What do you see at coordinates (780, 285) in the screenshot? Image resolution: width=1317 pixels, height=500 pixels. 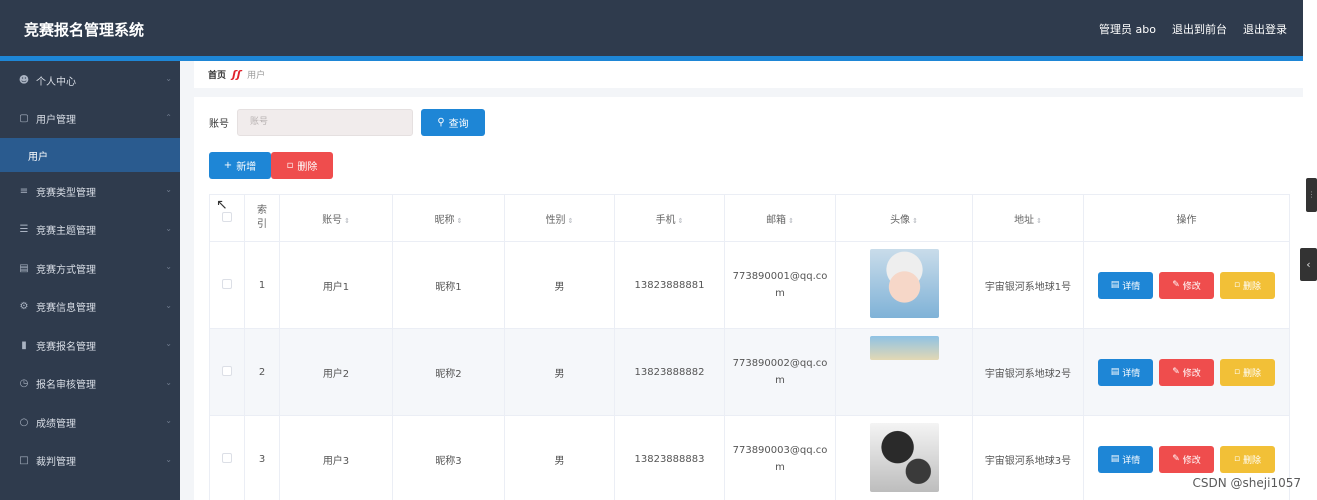 I see `cell-email: 773890001@qq.co m` at bounding box center [780, 285].